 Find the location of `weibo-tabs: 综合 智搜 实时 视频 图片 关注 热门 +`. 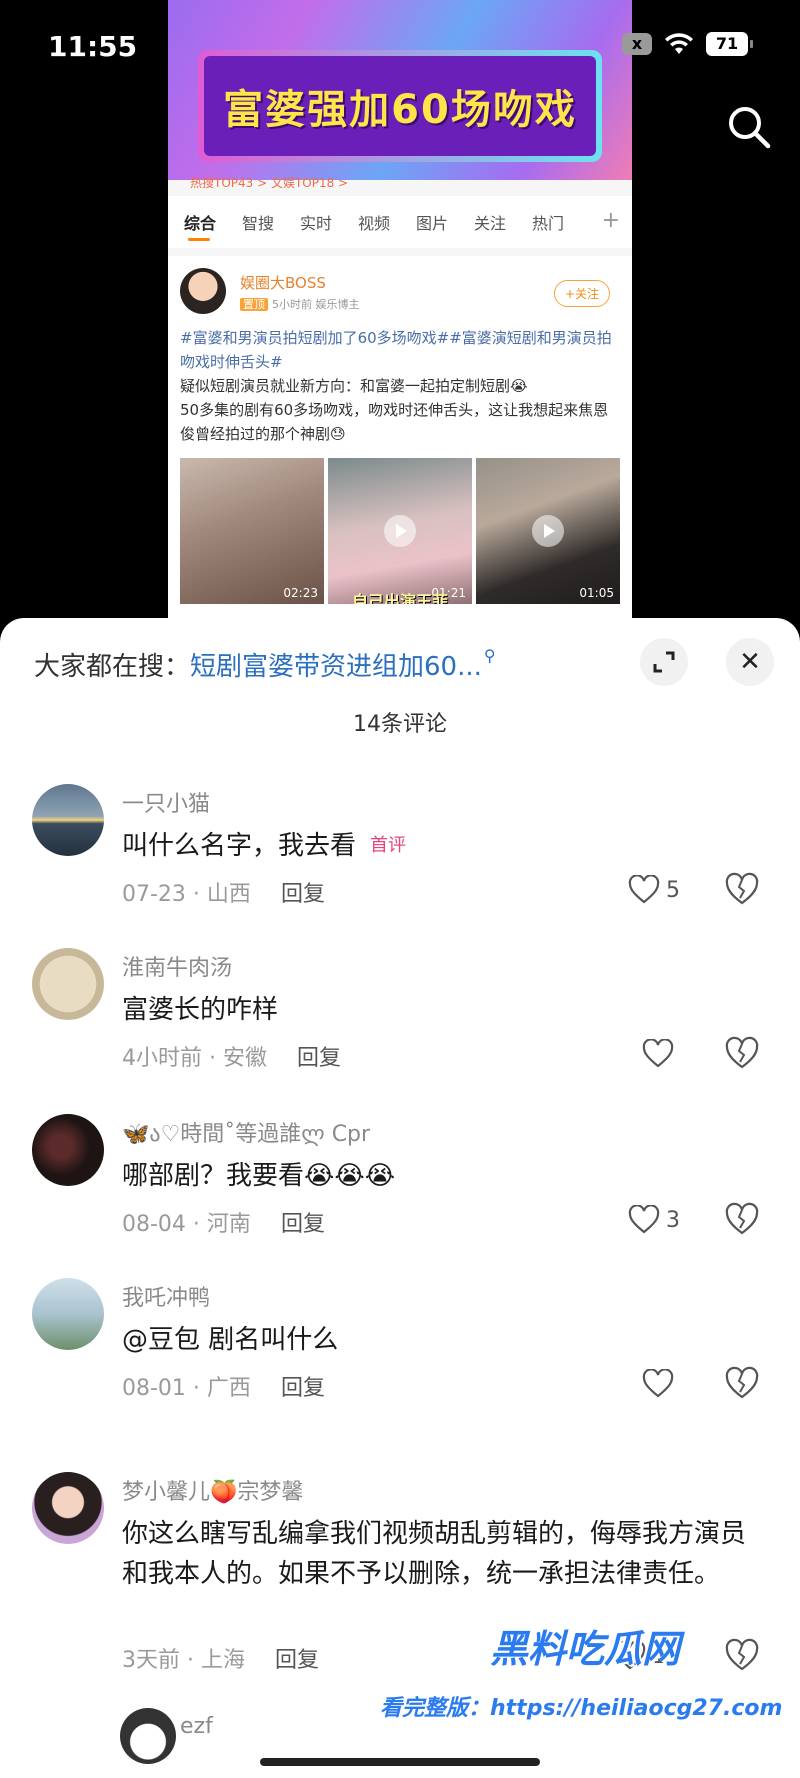

weibo-tabs: 综合 智搜 实时 视频 图片 关注 热门 + is located at coordinates (400, 222).